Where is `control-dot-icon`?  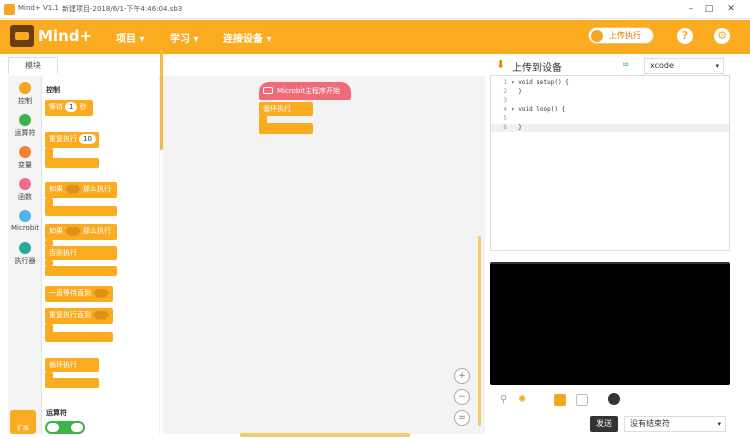 control-dot-icon is located at coordinates (25, 88).